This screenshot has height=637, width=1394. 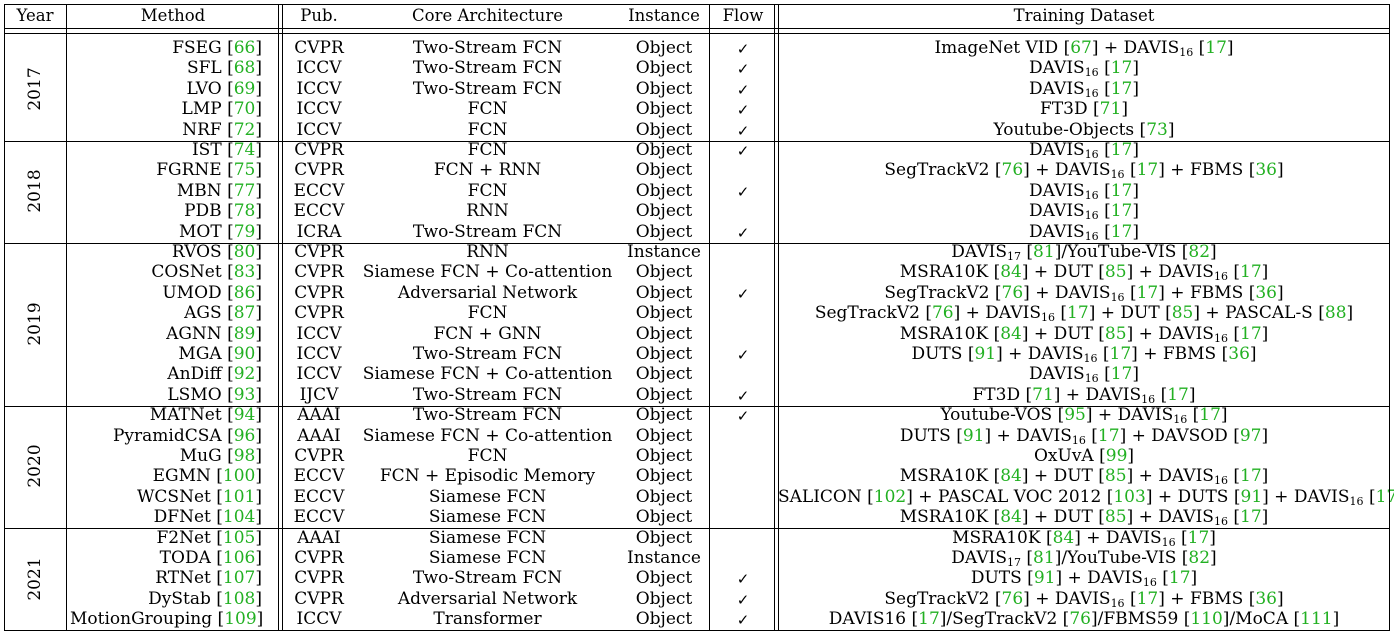 What do you see at coordinates (220, 354) in the screenshot?
I see `method-cell: MGA [90]` at bounding box center [220, 354].